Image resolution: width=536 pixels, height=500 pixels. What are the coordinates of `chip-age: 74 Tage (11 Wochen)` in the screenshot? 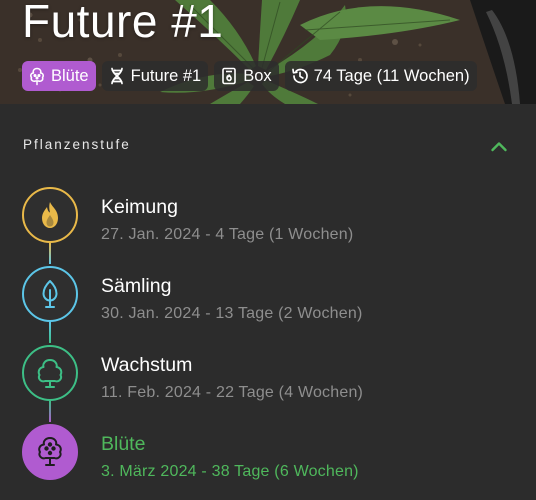 It's located at (380, 76).